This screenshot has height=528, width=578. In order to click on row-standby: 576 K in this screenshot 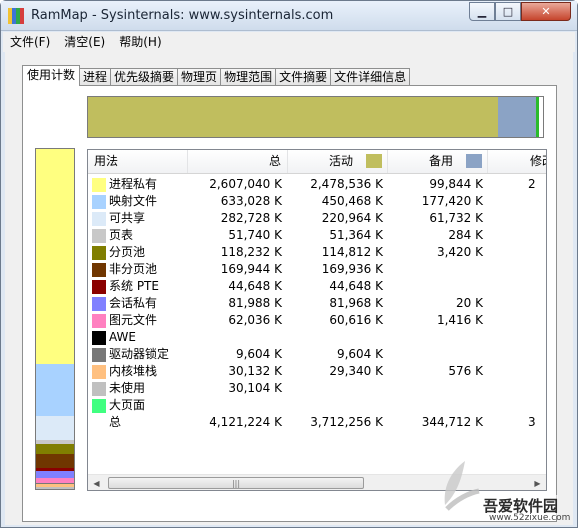, I will do `click(465, 371)`.